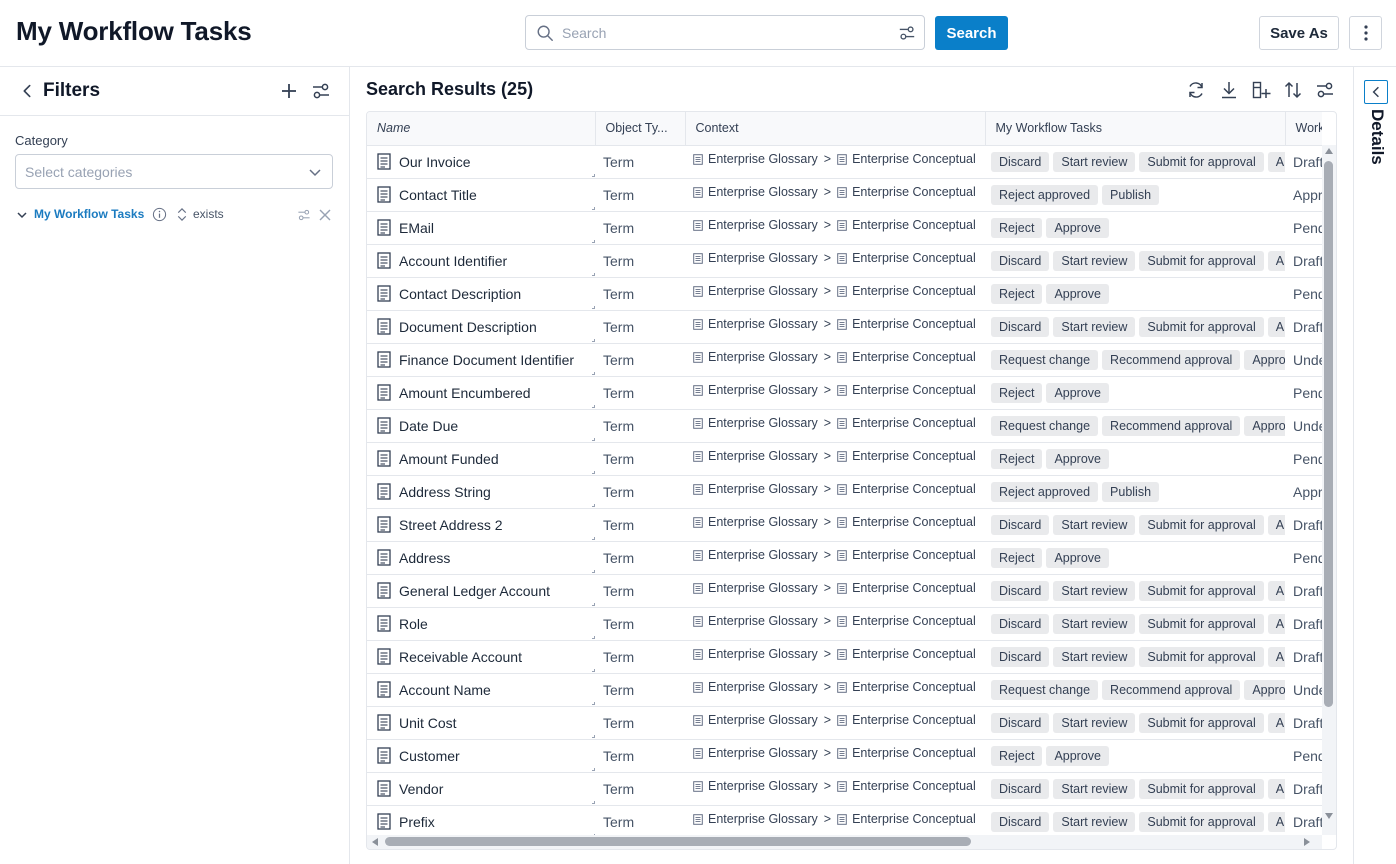 The width and height of the screenshot is (1396, 864). I want to click on cell-name: Receivable Account, so click(481, 657).